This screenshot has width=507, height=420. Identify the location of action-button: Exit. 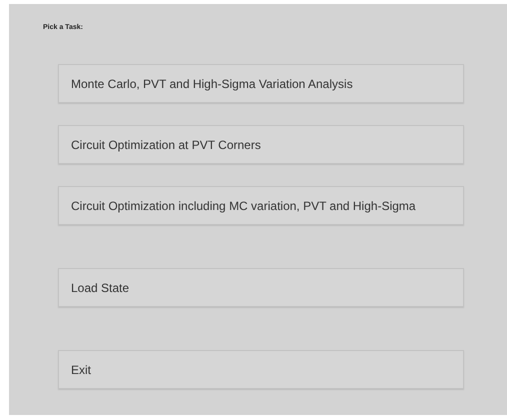
(261, 369).